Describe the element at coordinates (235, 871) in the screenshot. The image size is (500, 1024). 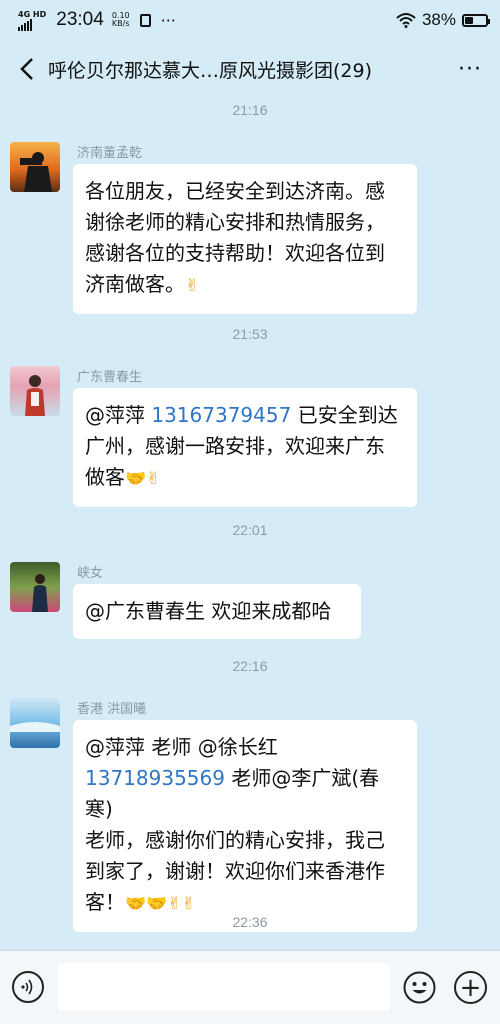
I see `message-line: 到家了，谢谢！欢迎你们来香港作` at that location.